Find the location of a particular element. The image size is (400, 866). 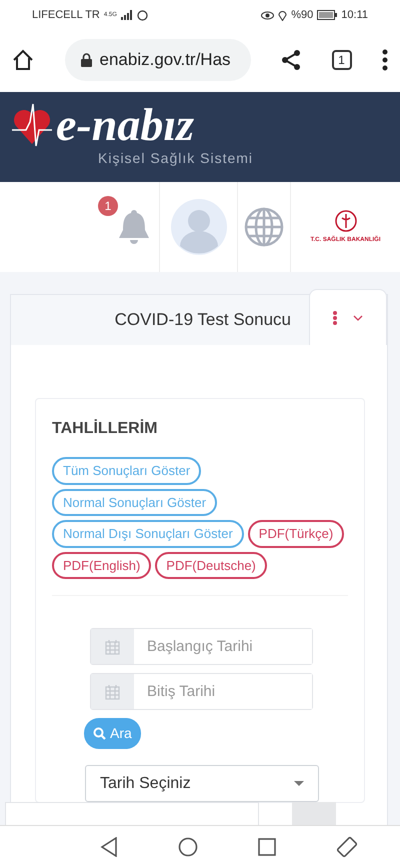

battery-percent: %90 is located at coordinates (302, 15).